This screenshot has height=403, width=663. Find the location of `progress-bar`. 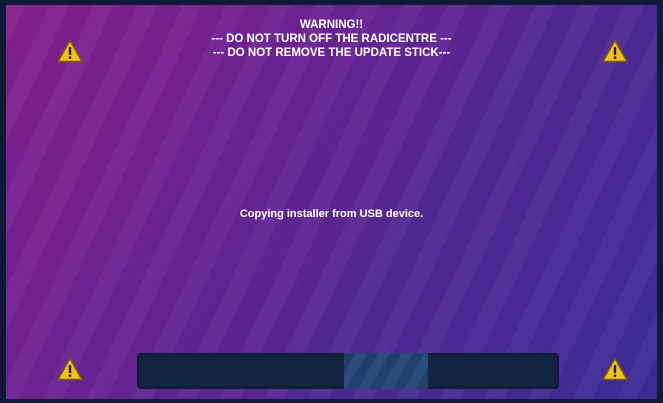

progress-bar is located at coordinates (348, 371).